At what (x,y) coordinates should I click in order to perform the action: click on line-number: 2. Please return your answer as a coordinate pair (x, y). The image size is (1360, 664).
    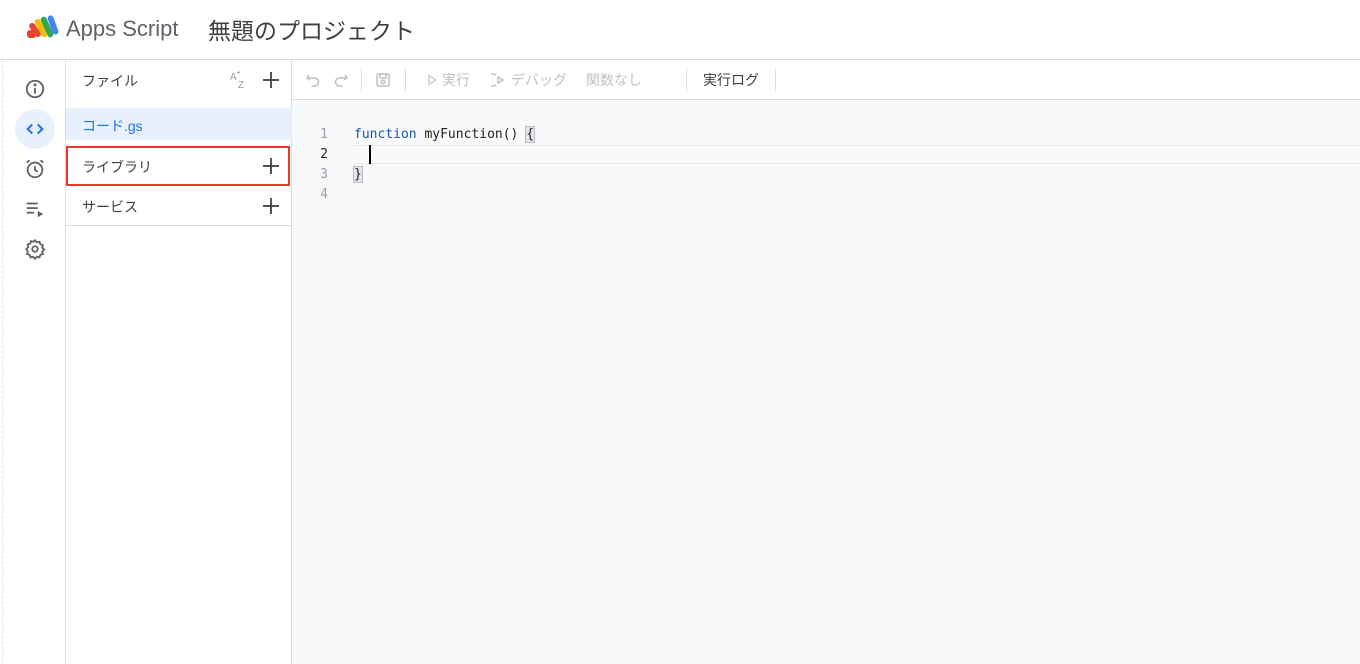
    Looking at the image, I should click on (324, 154).